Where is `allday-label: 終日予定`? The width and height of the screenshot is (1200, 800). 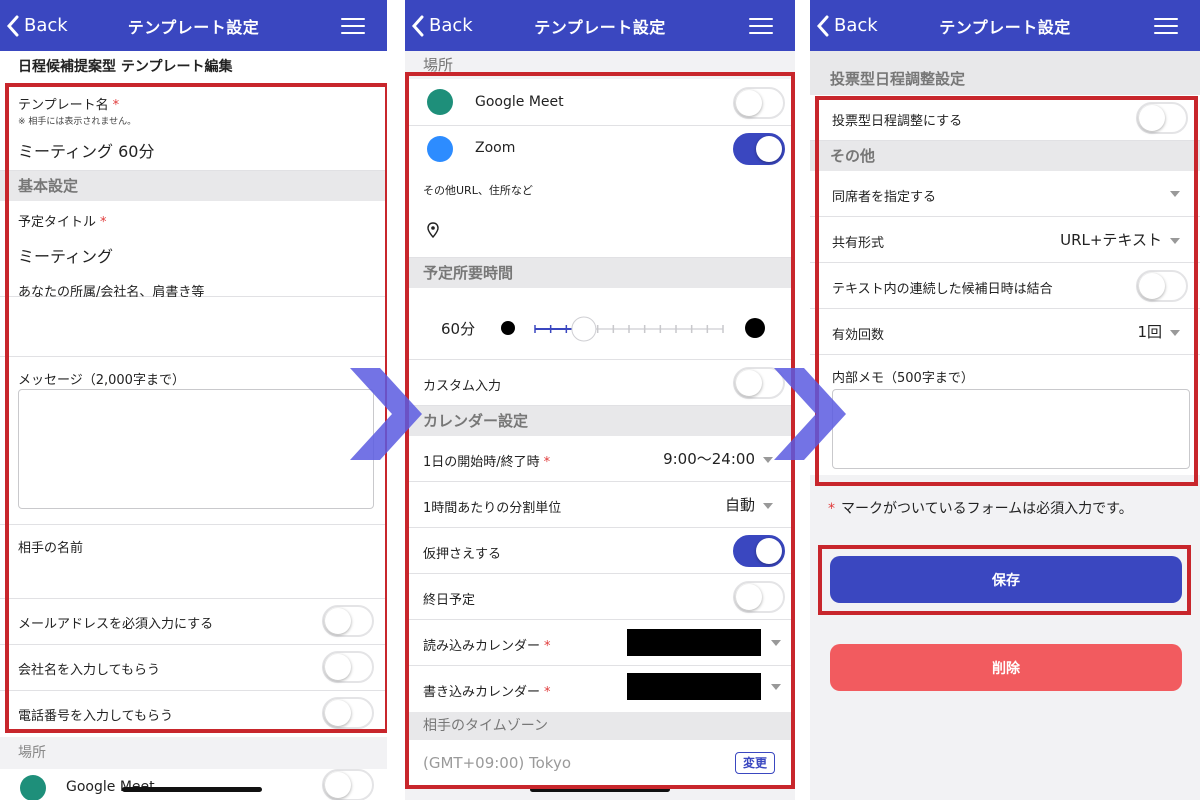 allday-label: 終日予定 is located at coordinates (449, 600).